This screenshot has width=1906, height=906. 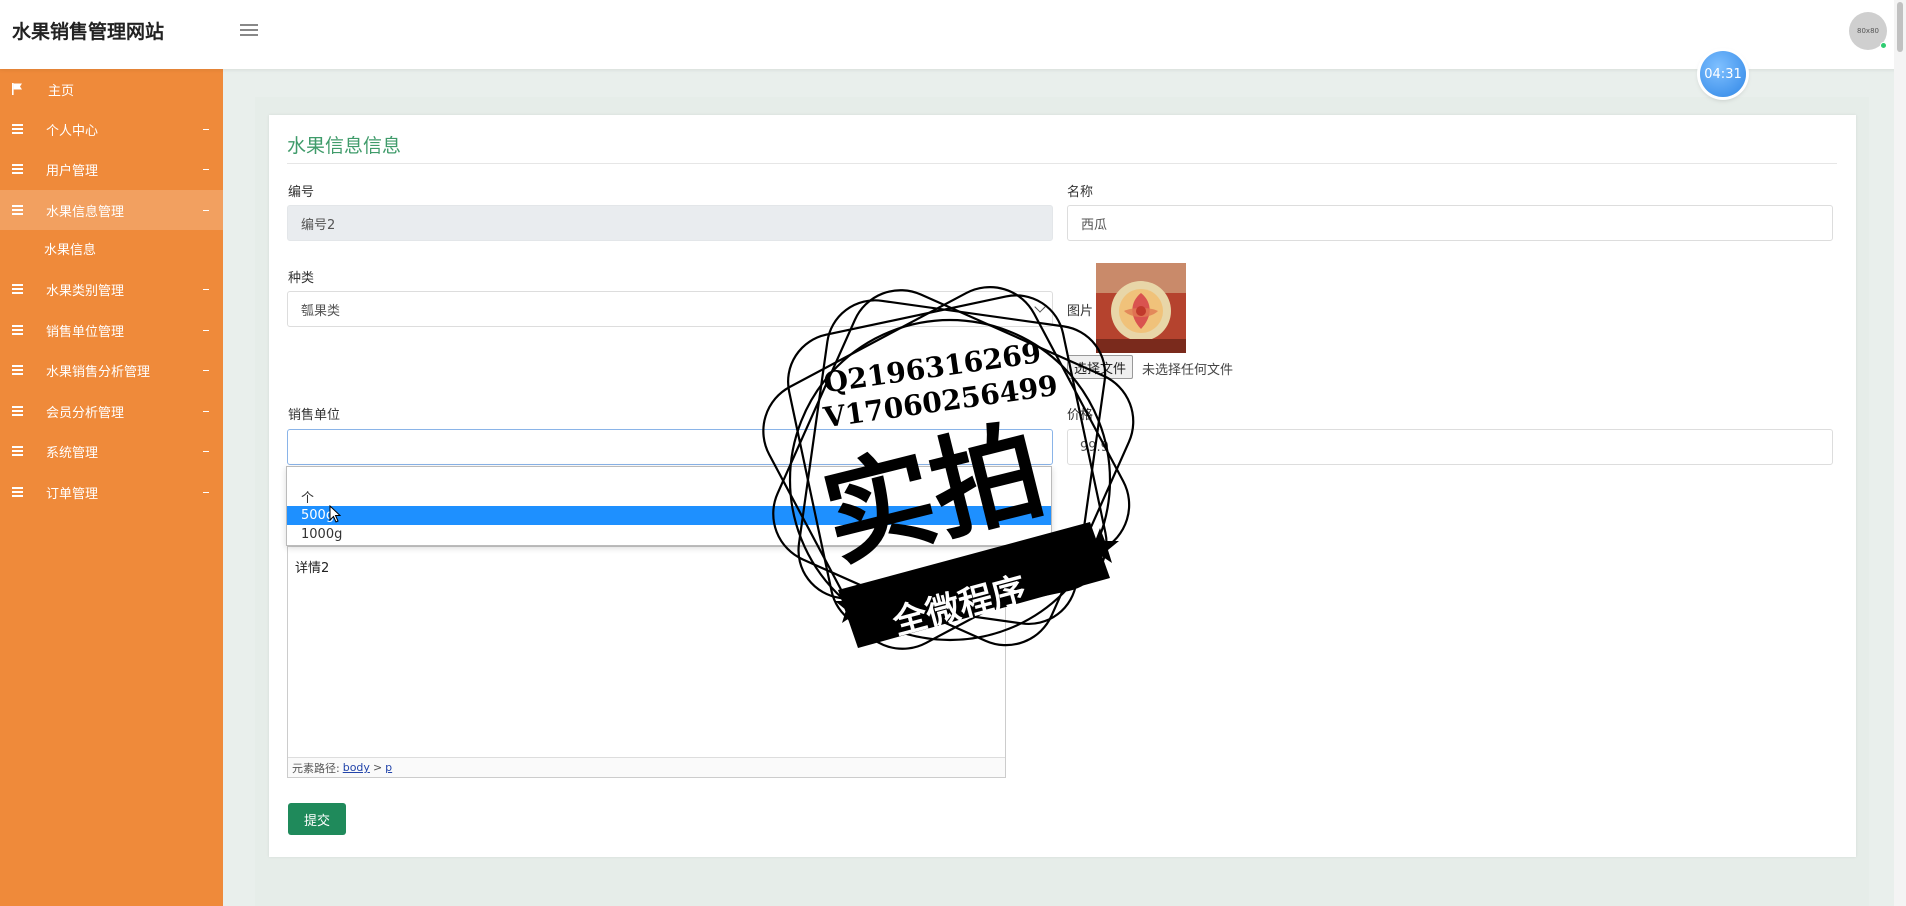 What do you see at coordinates (111, 89) in the screenshot?
I see `sidebar-item-home: 主页` at bounding box center [111, 89].